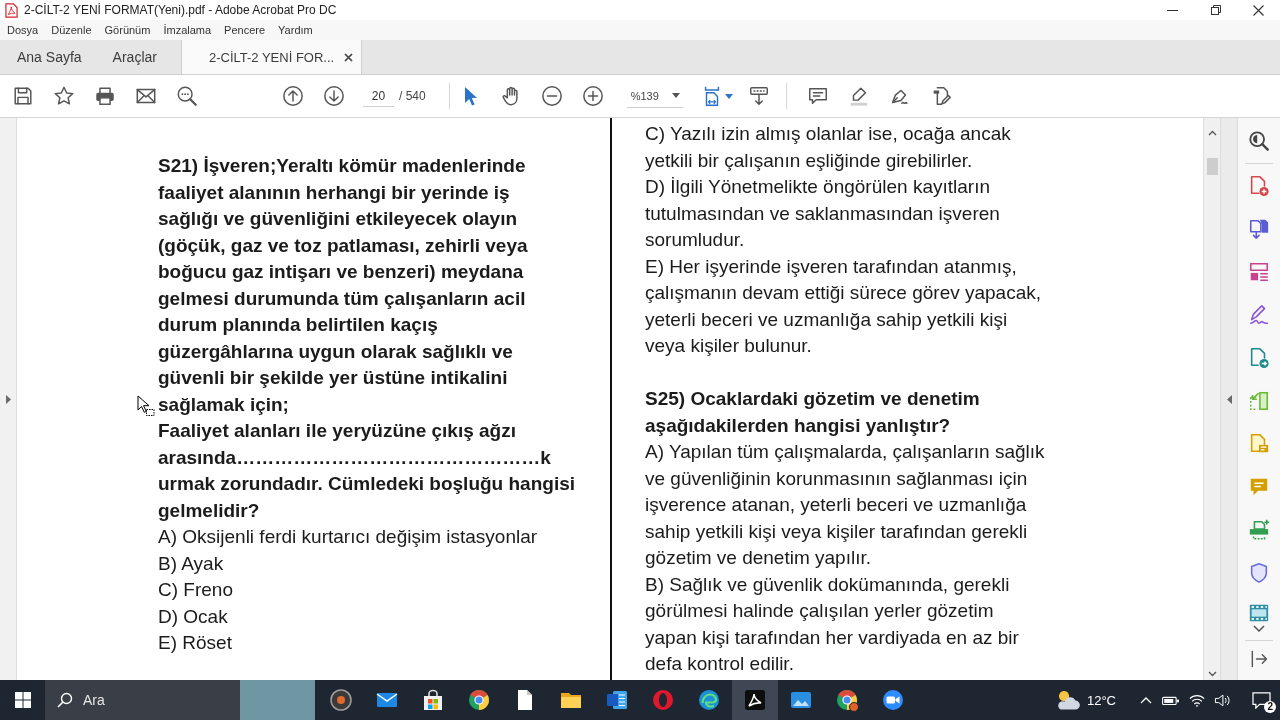 This screenshot has width=1280, height=720. I want to click on scrollbar-thumb, so click(1212, 166).